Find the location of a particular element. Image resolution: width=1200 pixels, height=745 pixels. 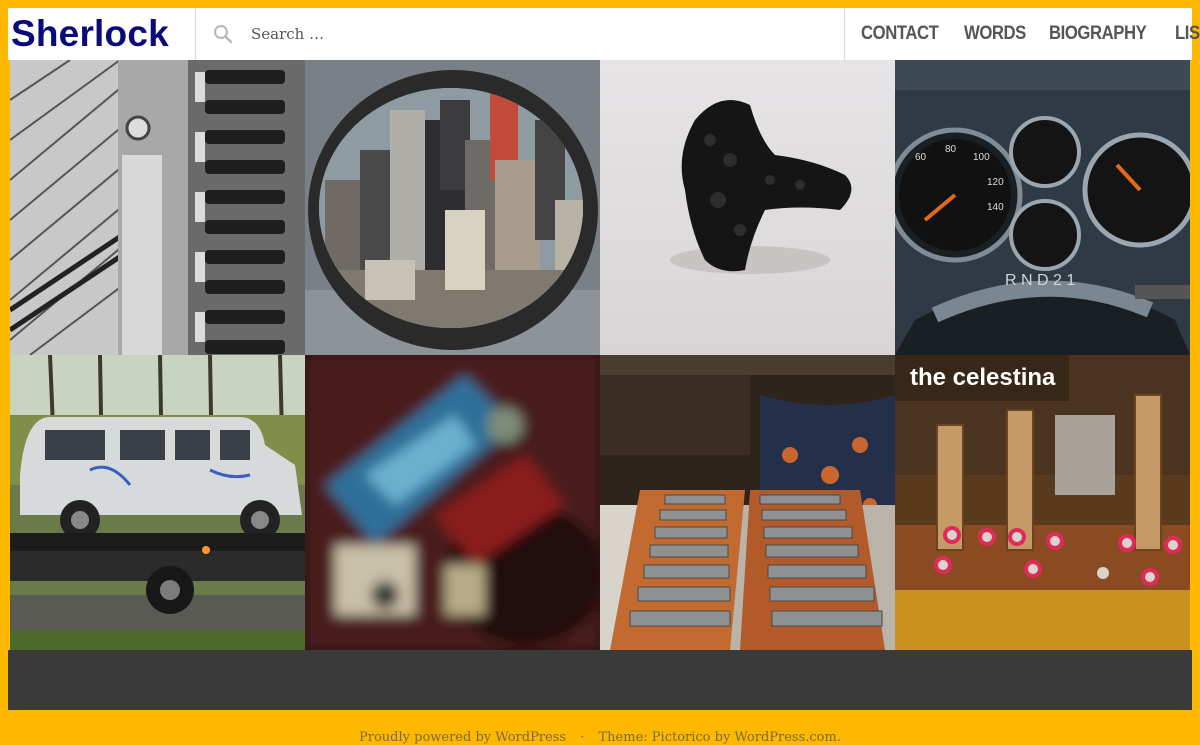

svg-text: 80 is located at coordinates (951, 149).